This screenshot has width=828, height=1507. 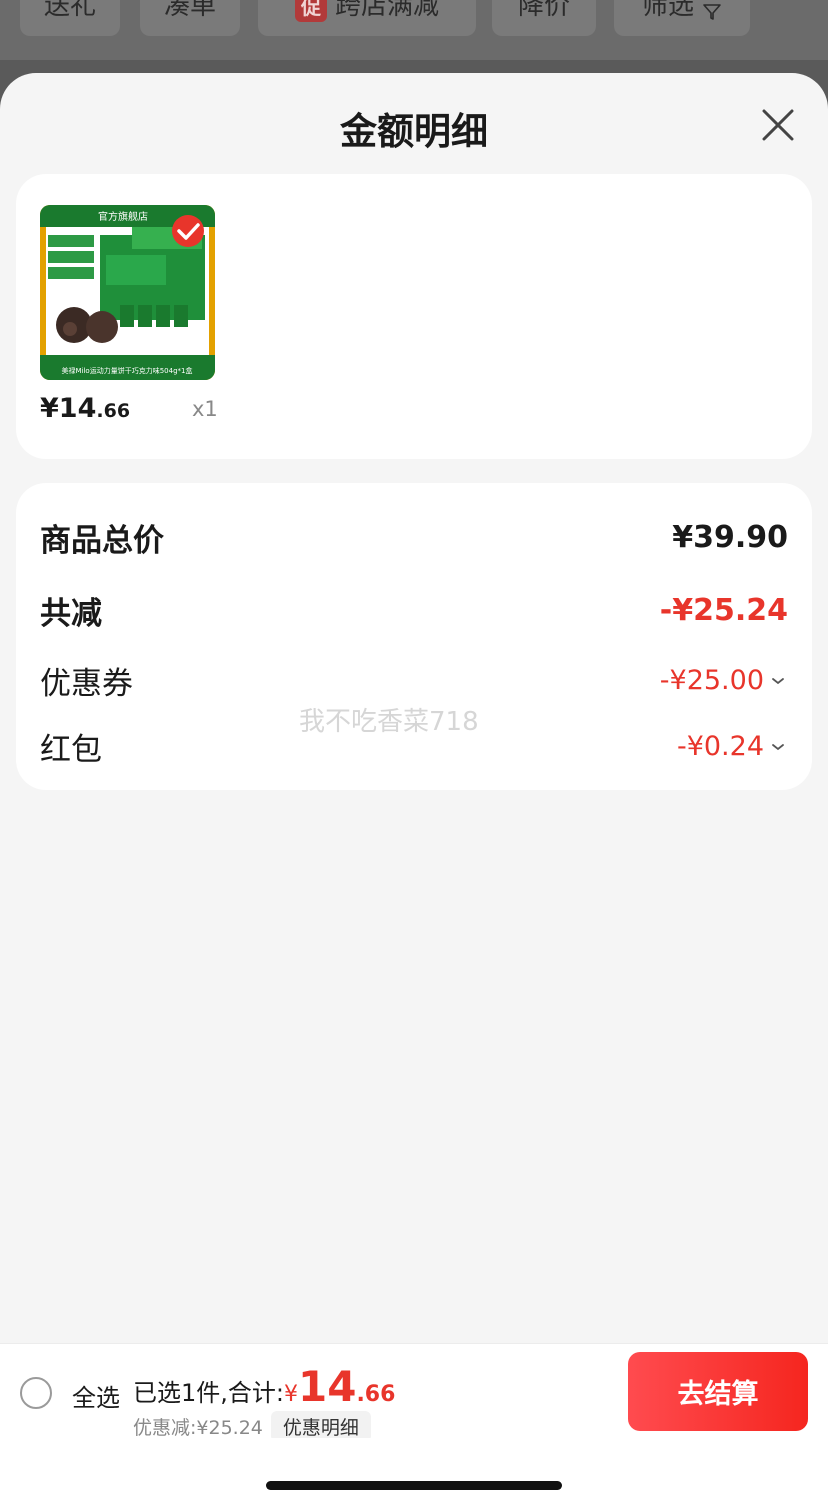 What do you see at coordinates (123, 216) in the screenshot?
I see `store-label: 官方旗舰店` at bounding box center [123, 216].